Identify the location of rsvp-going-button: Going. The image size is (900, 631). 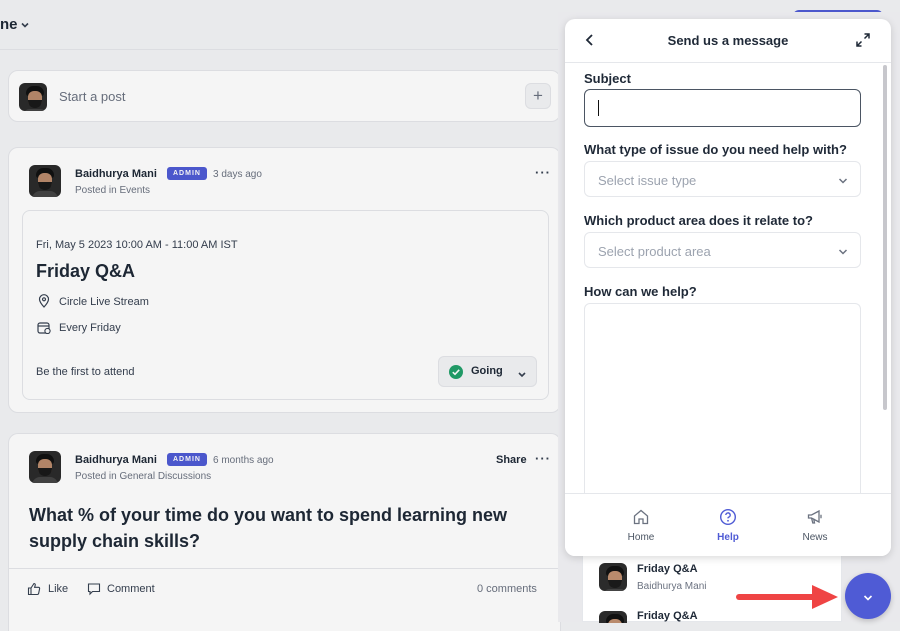
(487, 371).